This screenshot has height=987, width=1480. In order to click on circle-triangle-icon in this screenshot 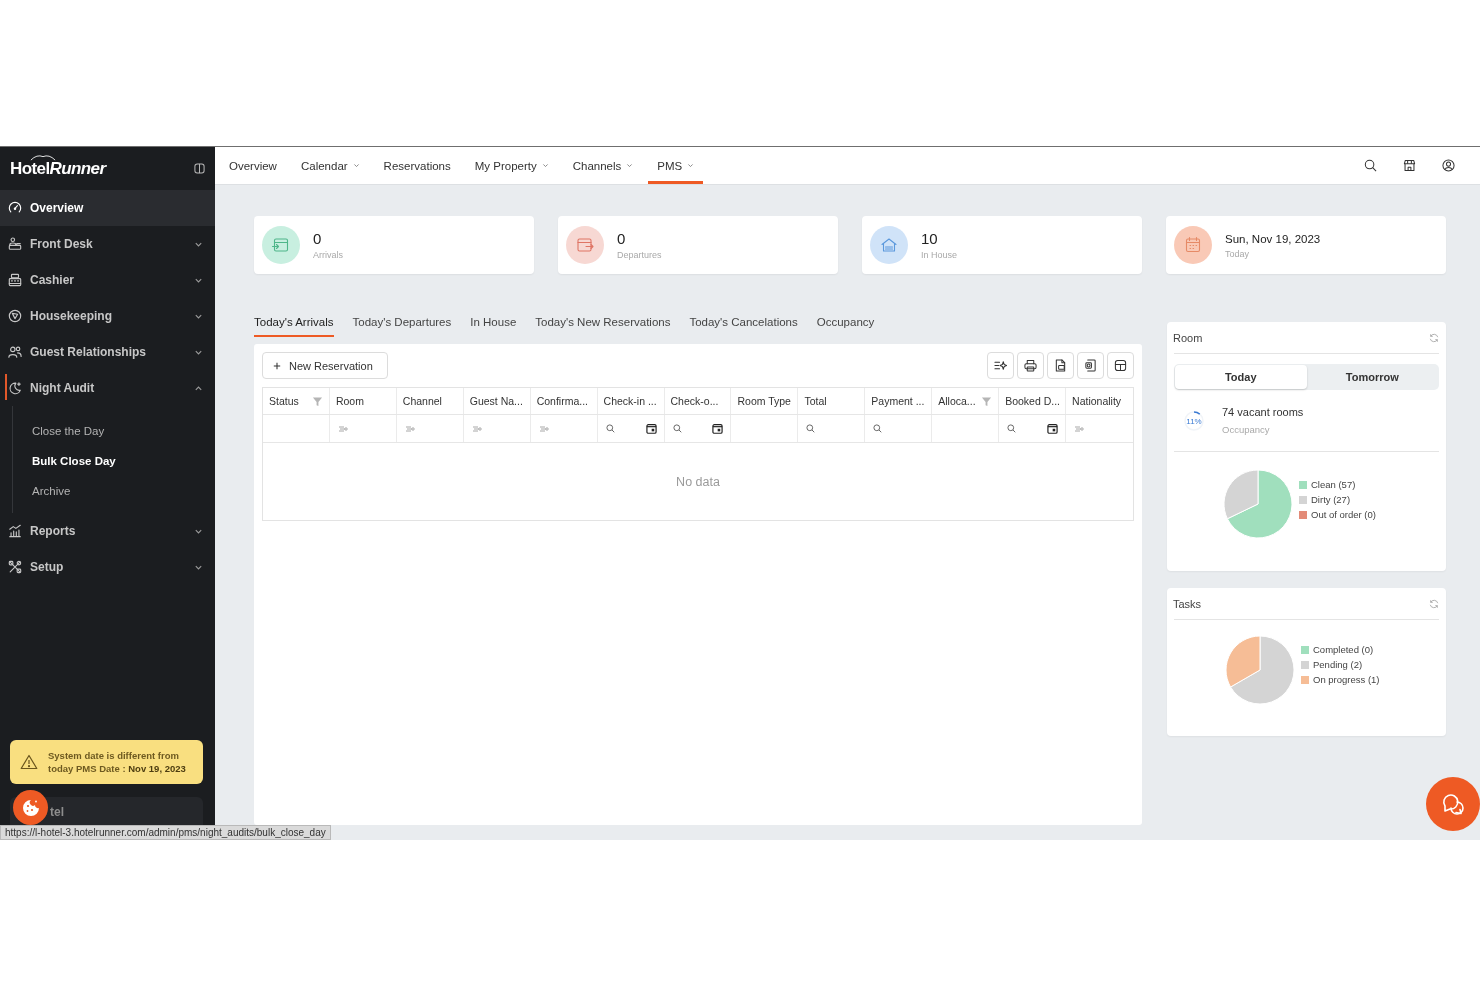, I will do `click(15, 316)`.